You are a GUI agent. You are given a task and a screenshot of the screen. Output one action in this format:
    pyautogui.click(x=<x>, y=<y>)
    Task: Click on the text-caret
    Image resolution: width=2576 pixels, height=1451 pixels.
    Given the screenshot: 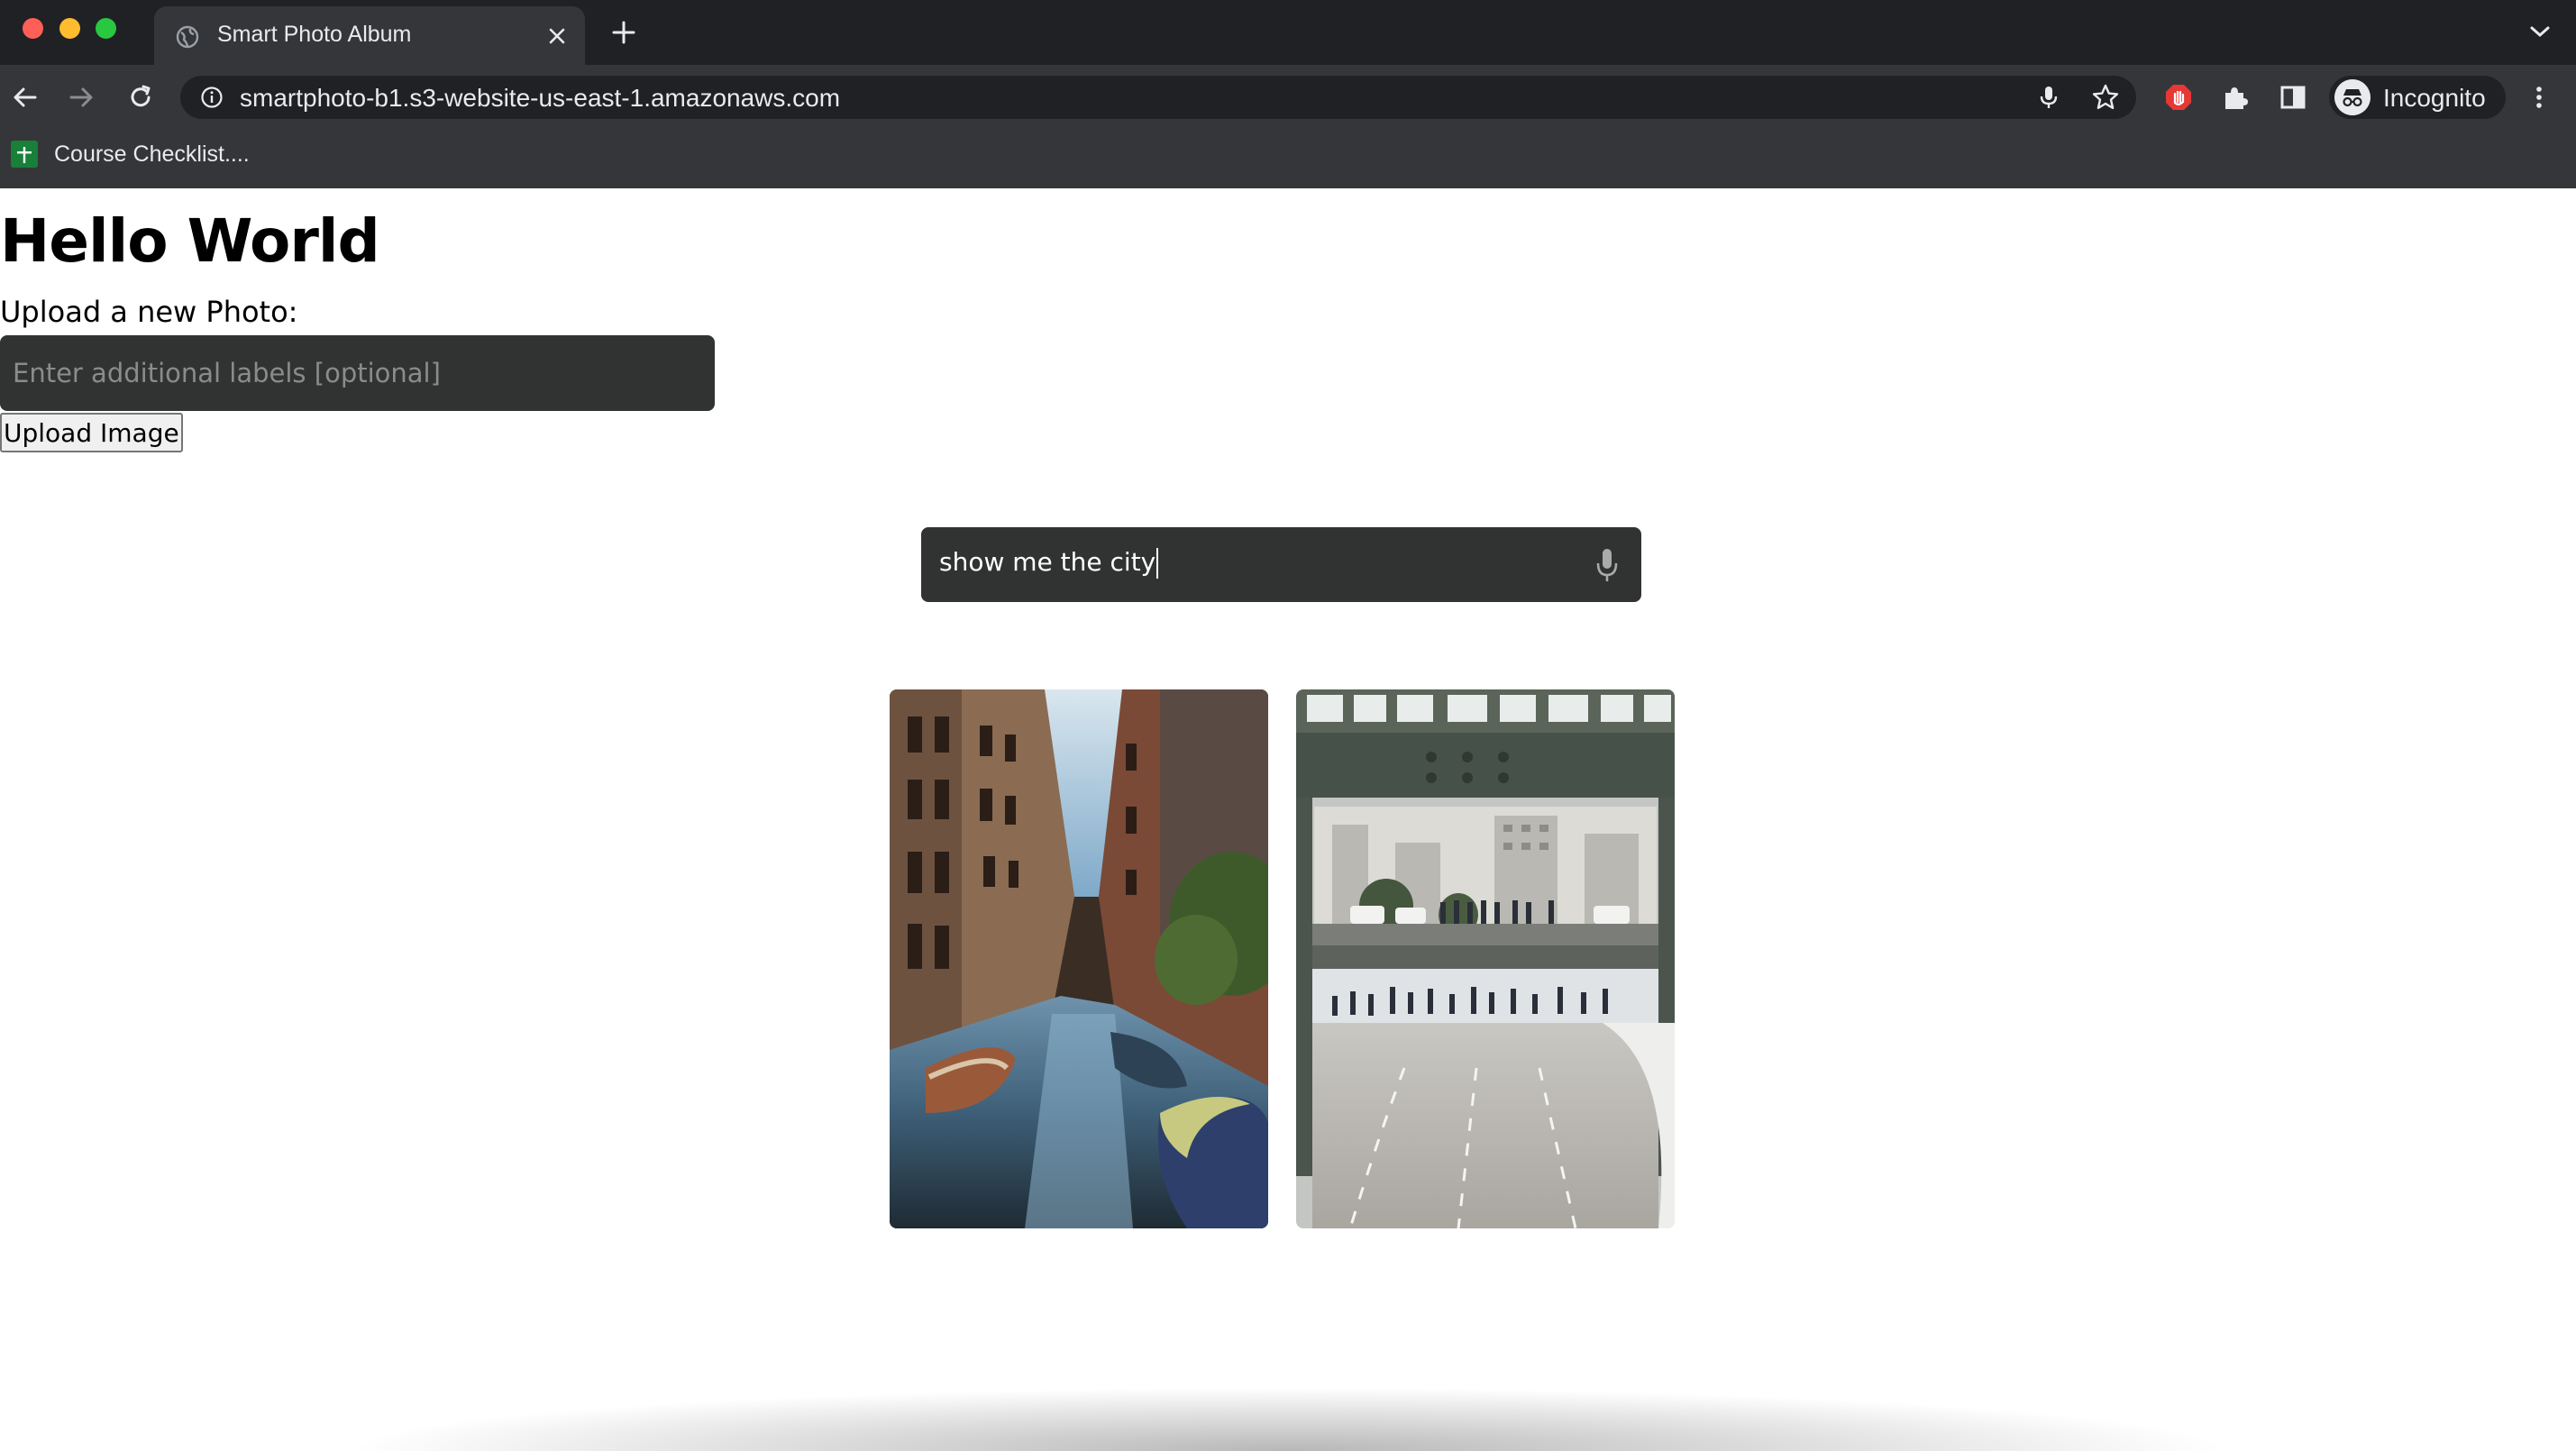 What is the action you would take?
    pyautogui.click(x=1157, y=563)
    